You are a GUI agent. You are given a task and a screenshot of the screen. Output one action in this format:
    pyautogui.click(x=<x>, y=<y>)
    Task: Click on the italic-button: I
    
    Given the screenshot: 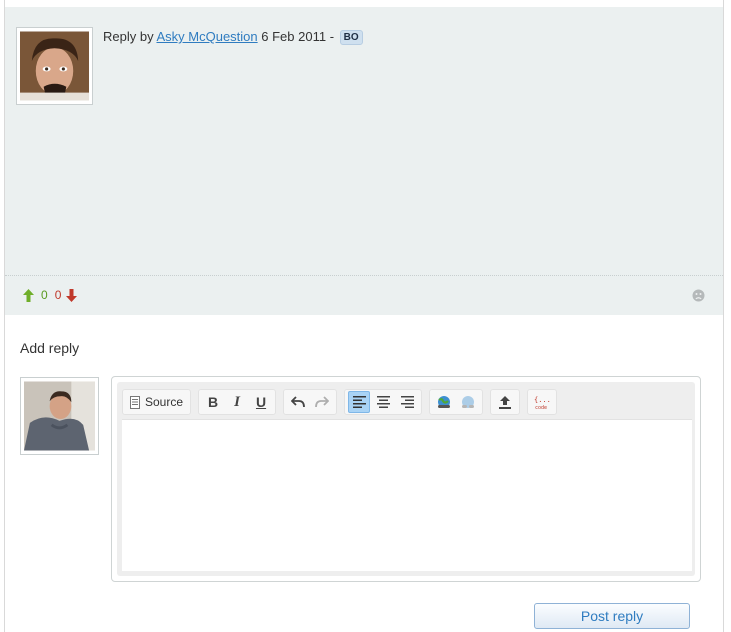 What is the action you would take?
    pyautogui.click(x=237, y=402)
    